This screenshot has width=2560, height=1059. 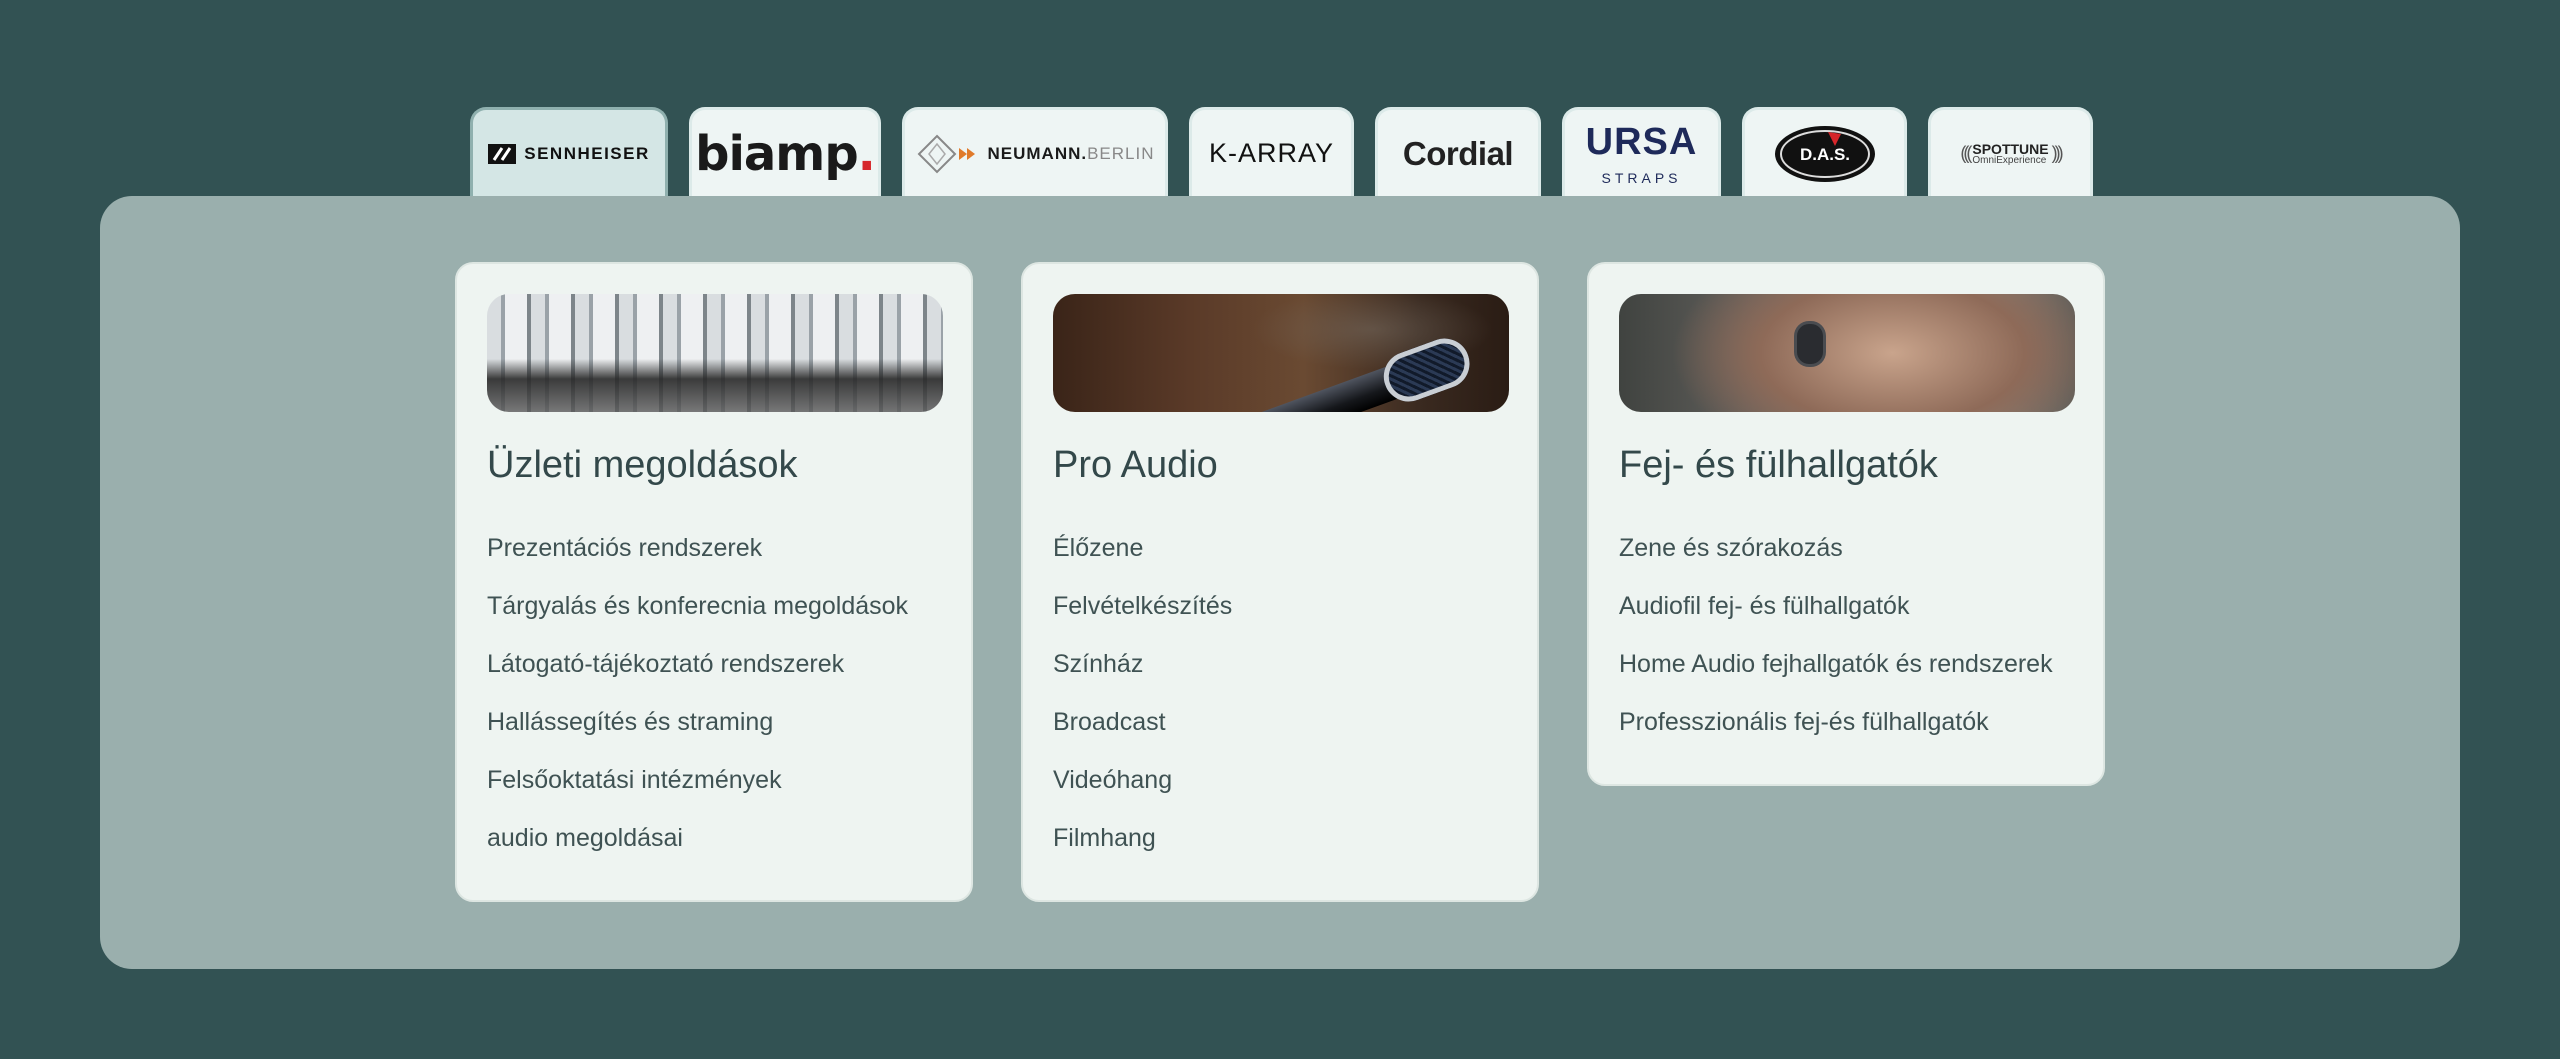 What do you see at coordinates (1142, 679) in the screenshot?
I see `category-link: Színház` at bounding box center [1142, 679].